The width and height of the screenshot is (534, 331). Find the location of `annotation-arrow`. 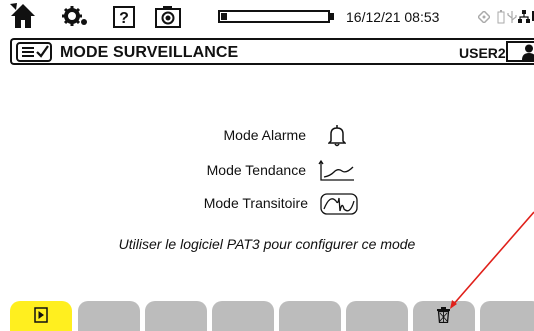

annotation-arrow is located at coordinates (492, 260).